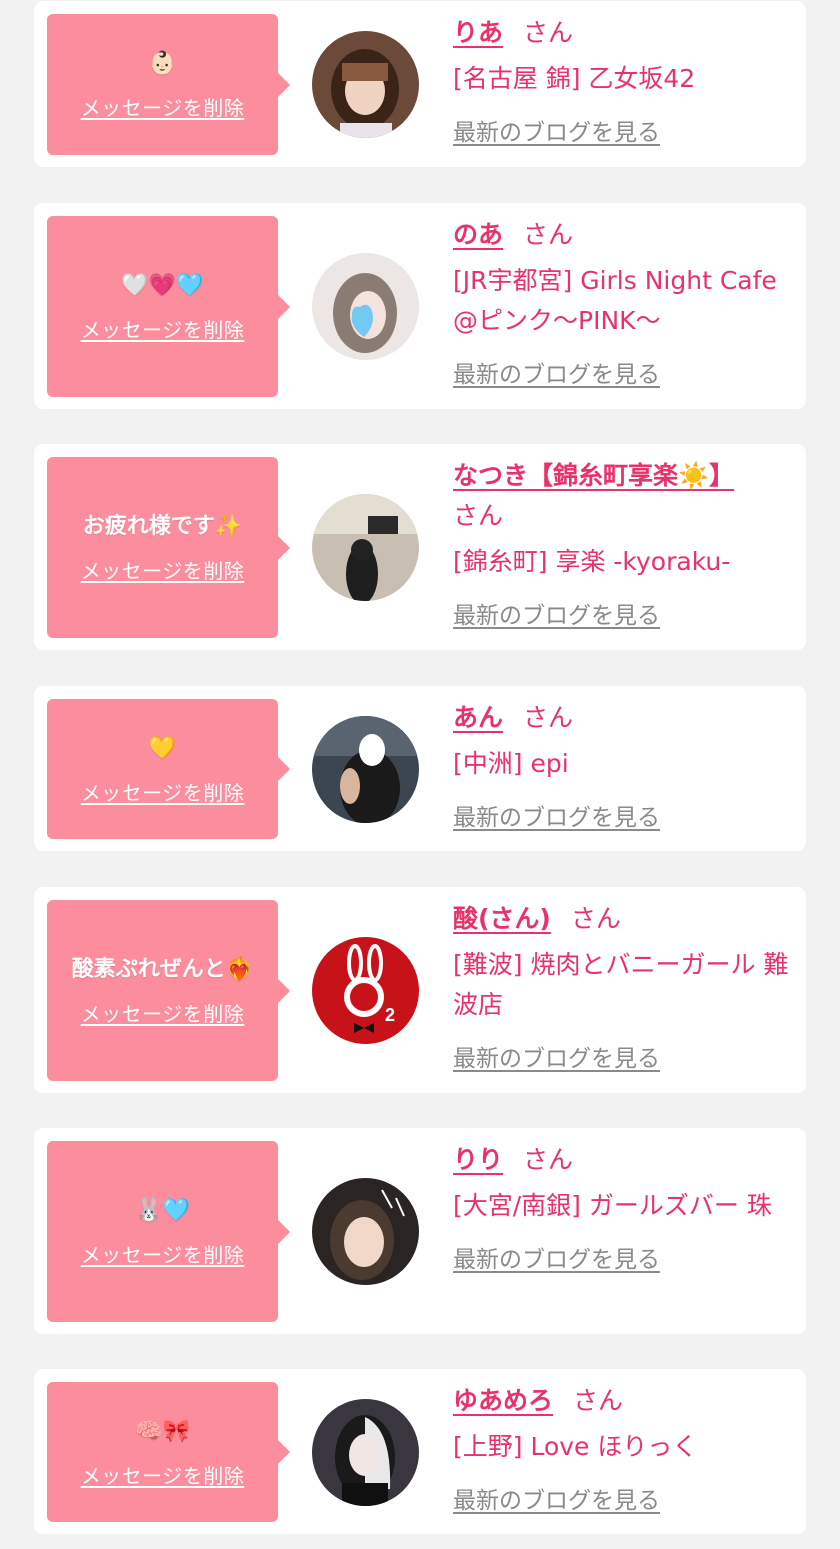 The height and width of the screenshot is (1549, 840). I want to click on avatar: 2, so click(365, 990).